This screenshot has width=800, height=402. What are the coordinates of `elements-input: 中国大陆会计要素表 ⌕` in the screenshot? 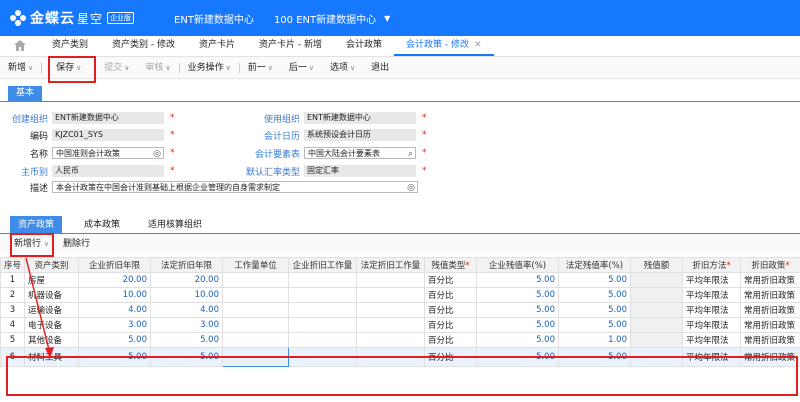 It's located at (360, 153).